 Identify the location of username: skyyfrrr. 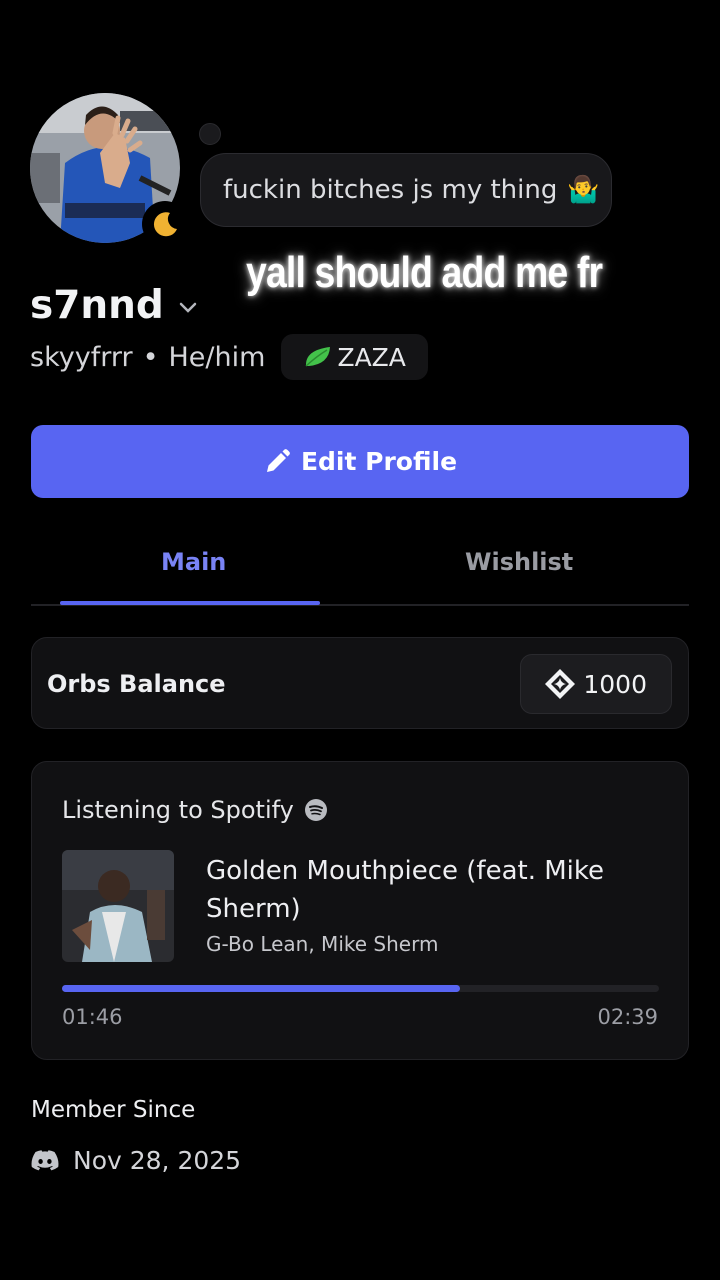
(81, 357).